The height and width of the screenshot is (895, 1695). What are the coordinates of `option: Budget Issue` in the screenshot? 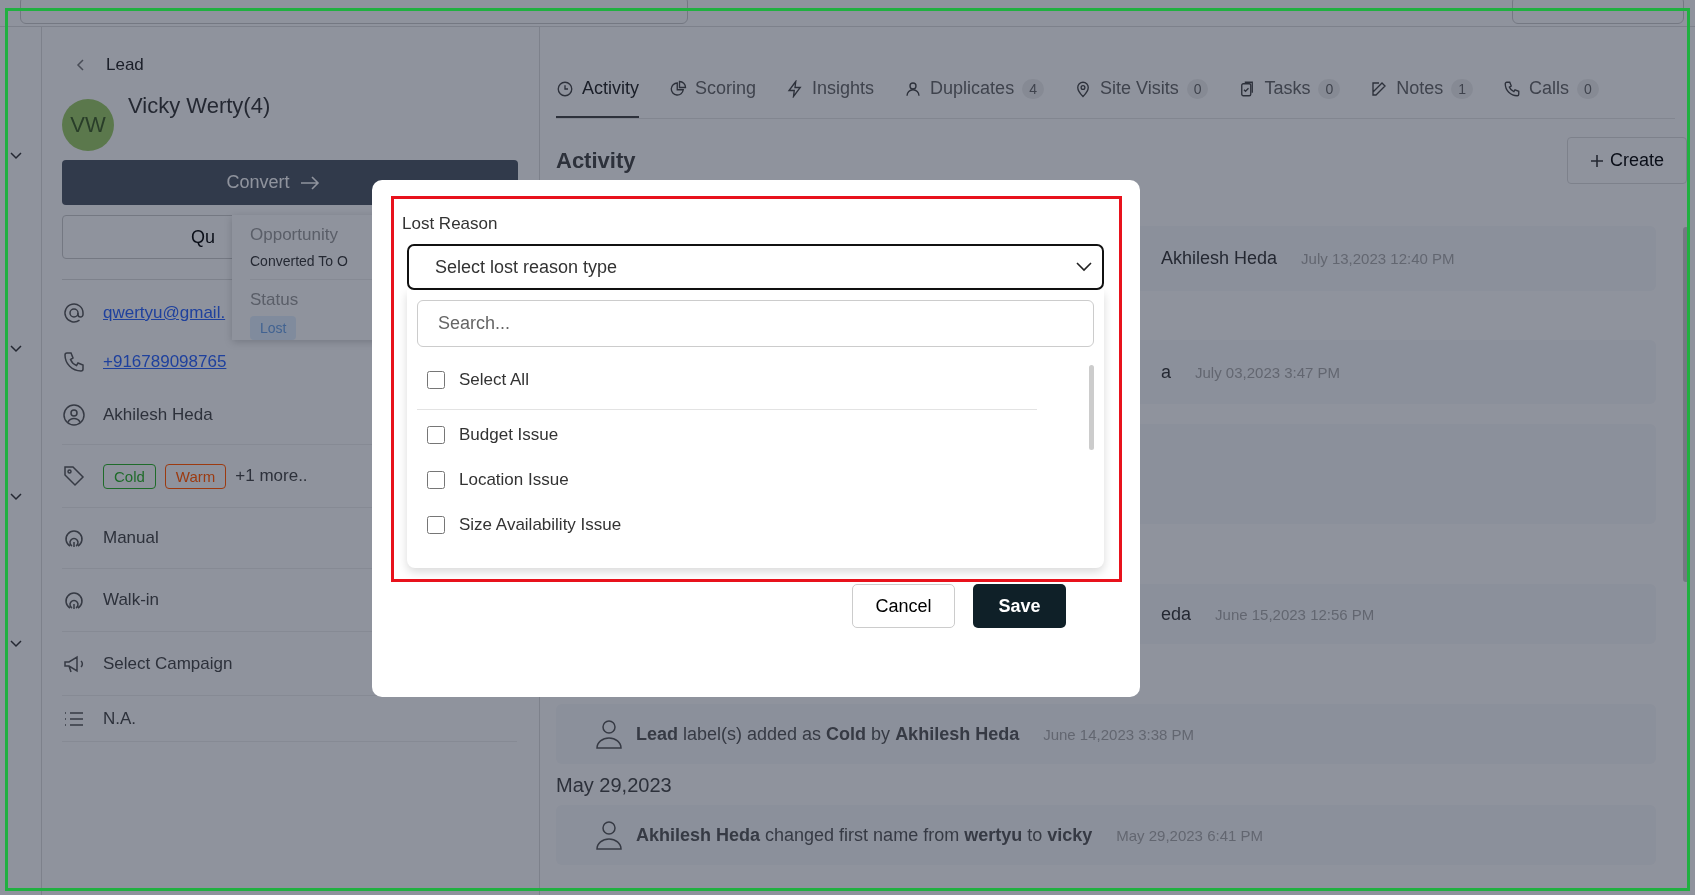 It's located at (755, 434).